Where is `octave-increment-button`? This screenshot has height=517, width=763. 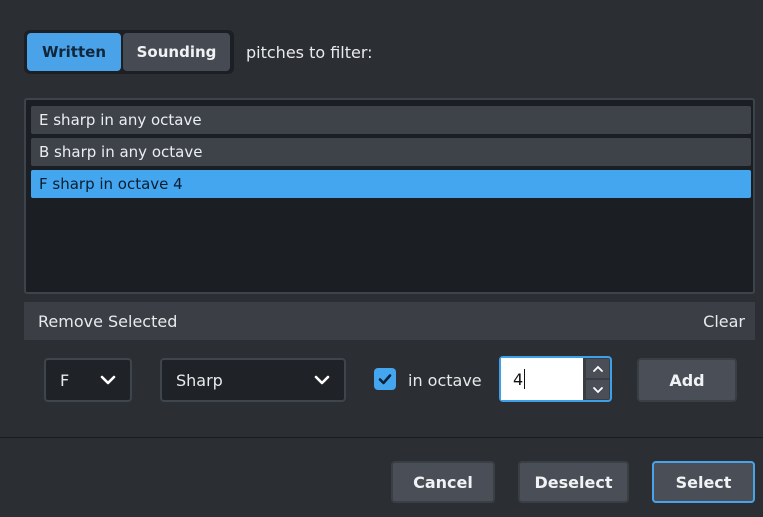 octave-increment-button is located at coordinates (597, 368).